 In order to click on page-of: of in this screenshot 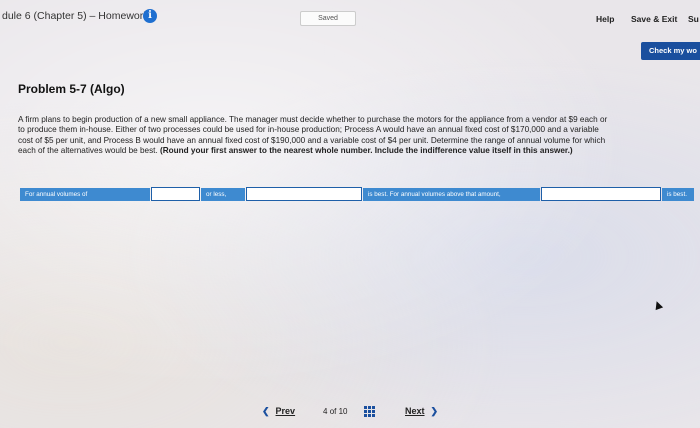, I will do `click(333, 411)`.